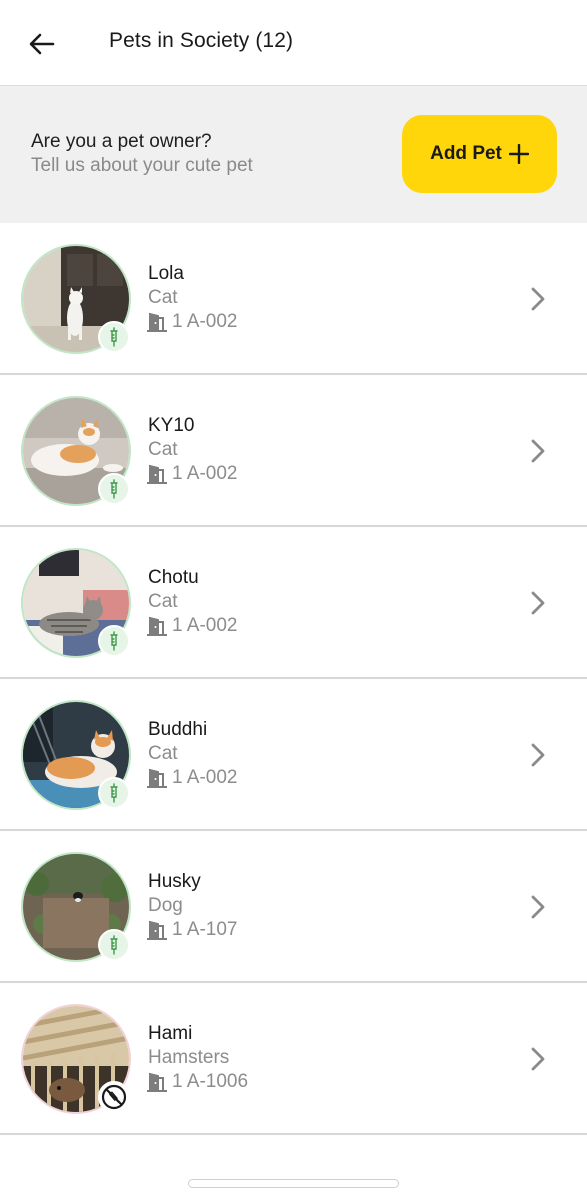 The image size is (587, 1200). Describe the element at coordinates (171, 425) in the screenshot. I see `pet-name: KY10` at that location.